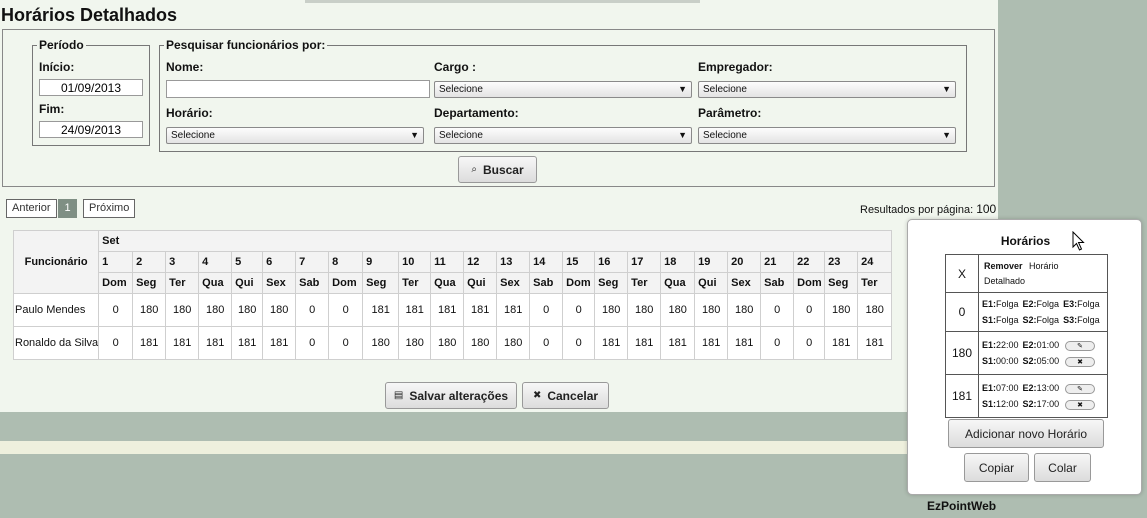 The image size is (1147, 518). Describe the element at coordinates (91, 87) in the screenshot. I see `inicio-date-input` at that location.